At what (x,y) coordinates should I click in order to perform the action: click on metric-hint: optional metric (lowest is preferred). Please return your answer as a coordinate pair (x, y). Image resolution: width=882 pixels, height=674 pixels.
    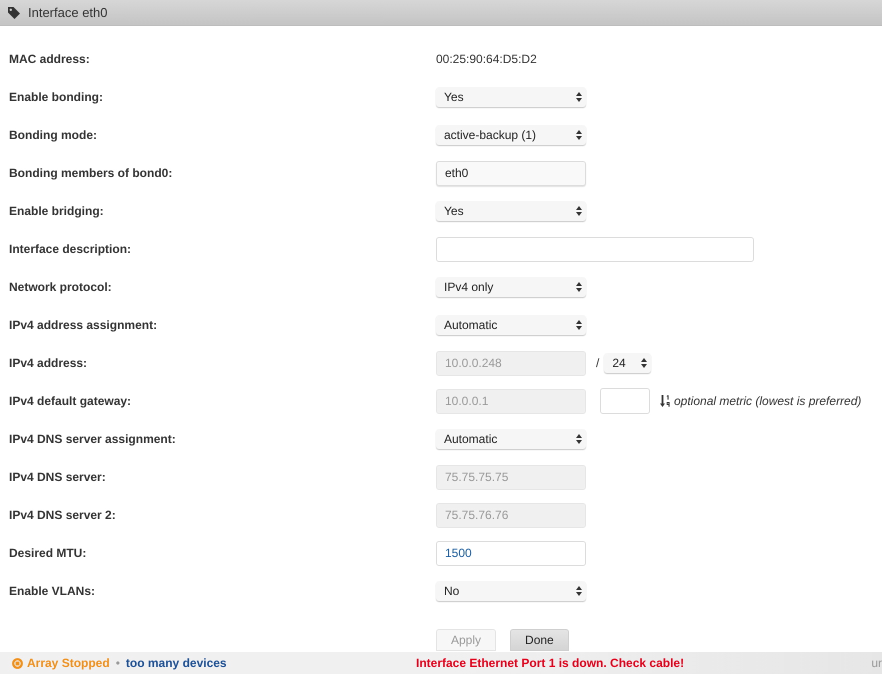
    Looking at the image, I should click on (768, 401).